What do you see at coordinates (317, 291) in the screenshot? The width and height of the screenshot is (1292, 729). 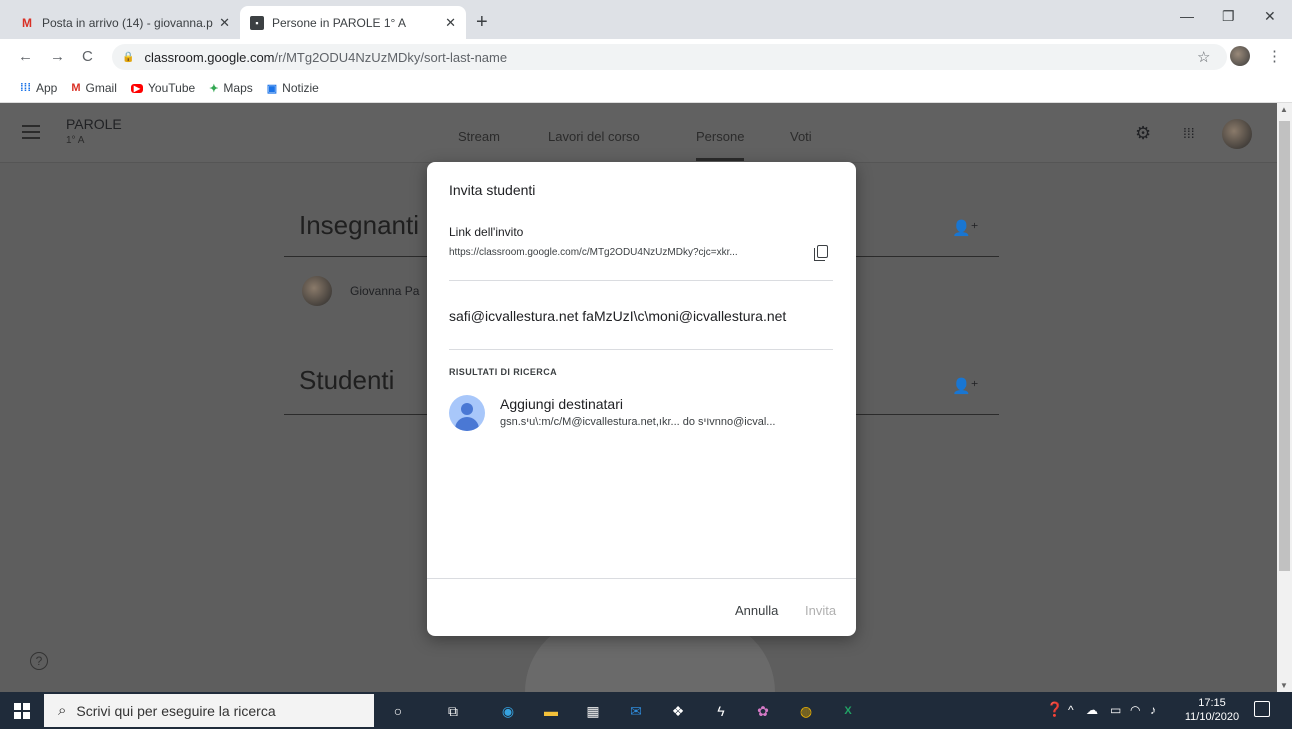 I see `teacher-avatar` at bounding box center [317, 291].